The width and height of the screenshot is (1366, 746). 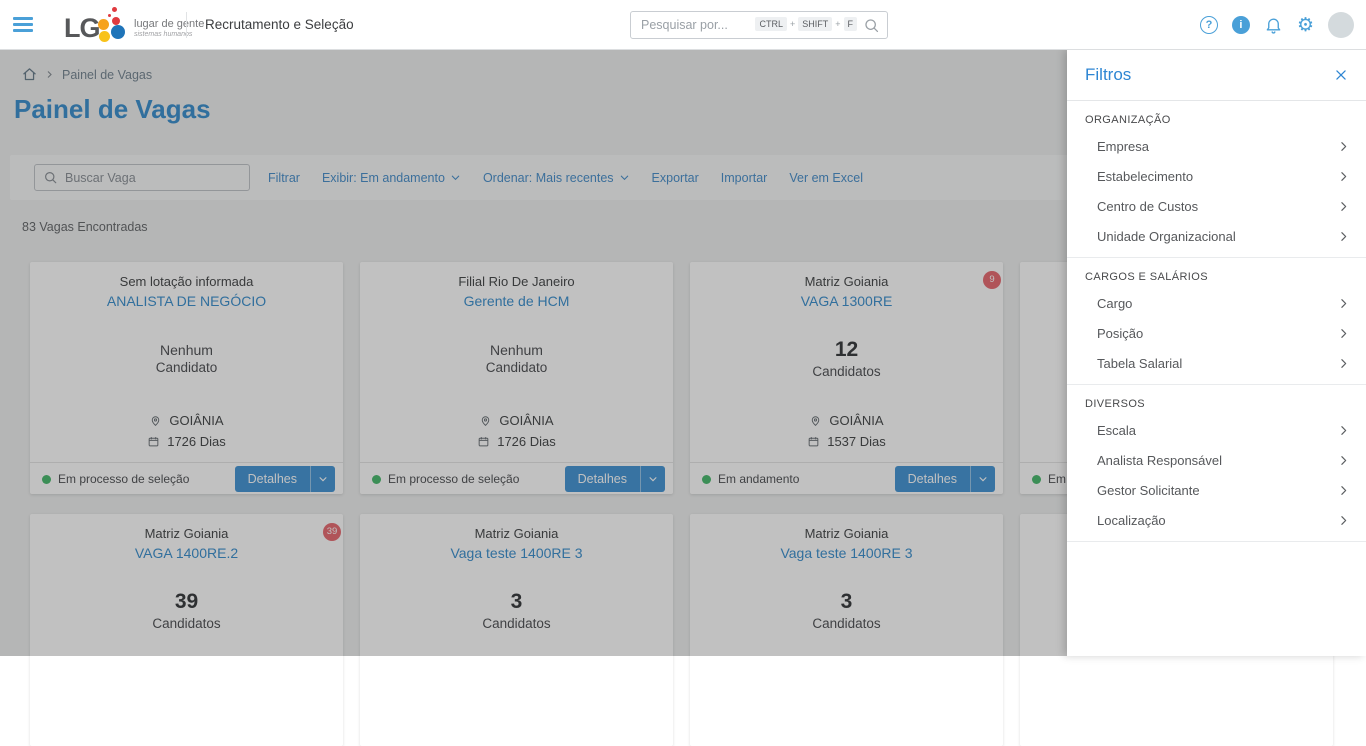 I want to click on filter-item-centro-de-custos: Centro de Custos, so click(x=1216, y=206).